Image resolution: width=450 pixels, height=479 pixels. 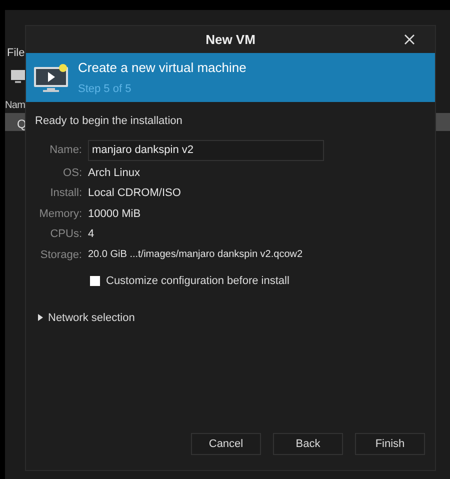 I want to click on window-title: New VM, so click(x=231, y=39).